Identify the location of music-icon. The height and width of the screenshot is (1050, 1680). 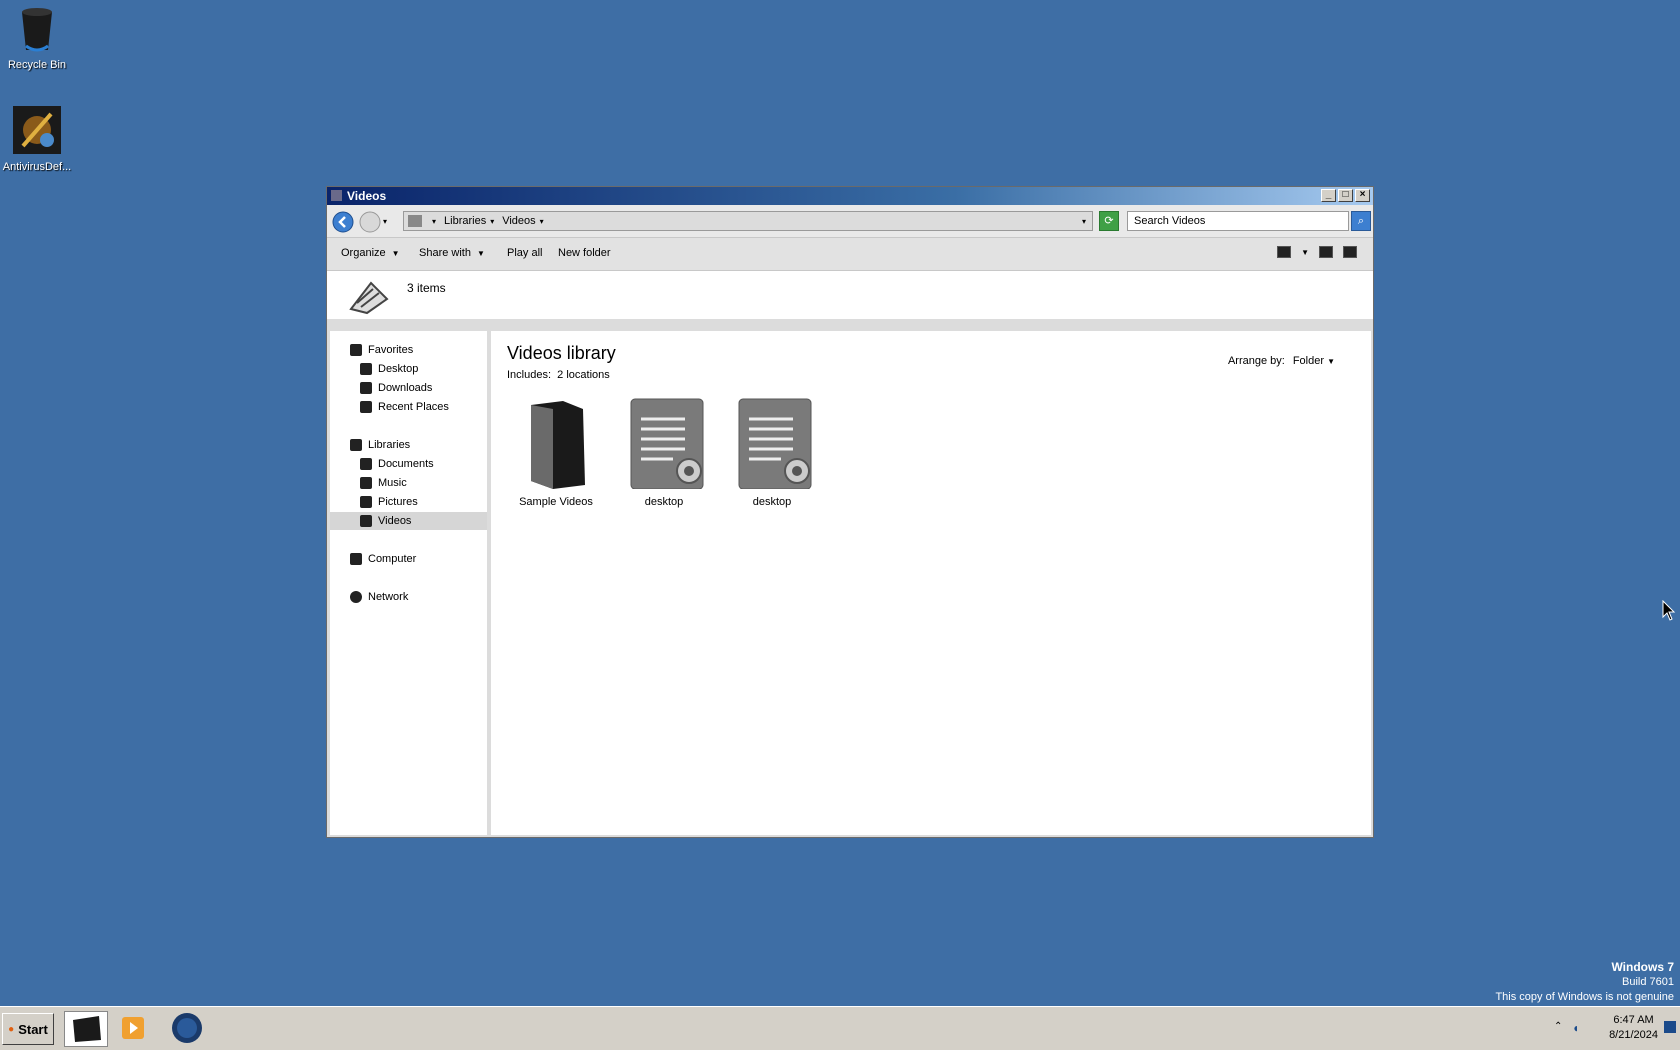
(366, 483).